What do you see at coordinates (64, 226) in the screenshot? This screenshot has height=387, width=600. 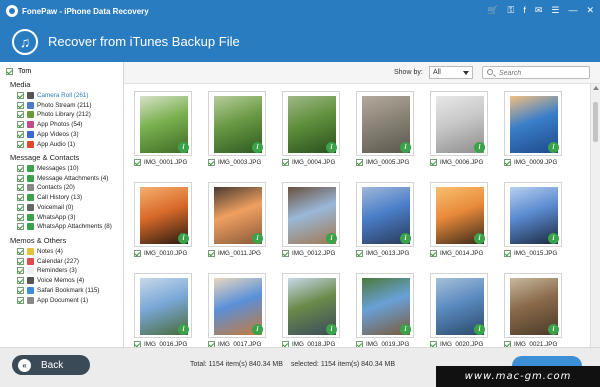 I see `sidebar-item: WhatsApp Attachments (8)` at bounding box center [64, 226].